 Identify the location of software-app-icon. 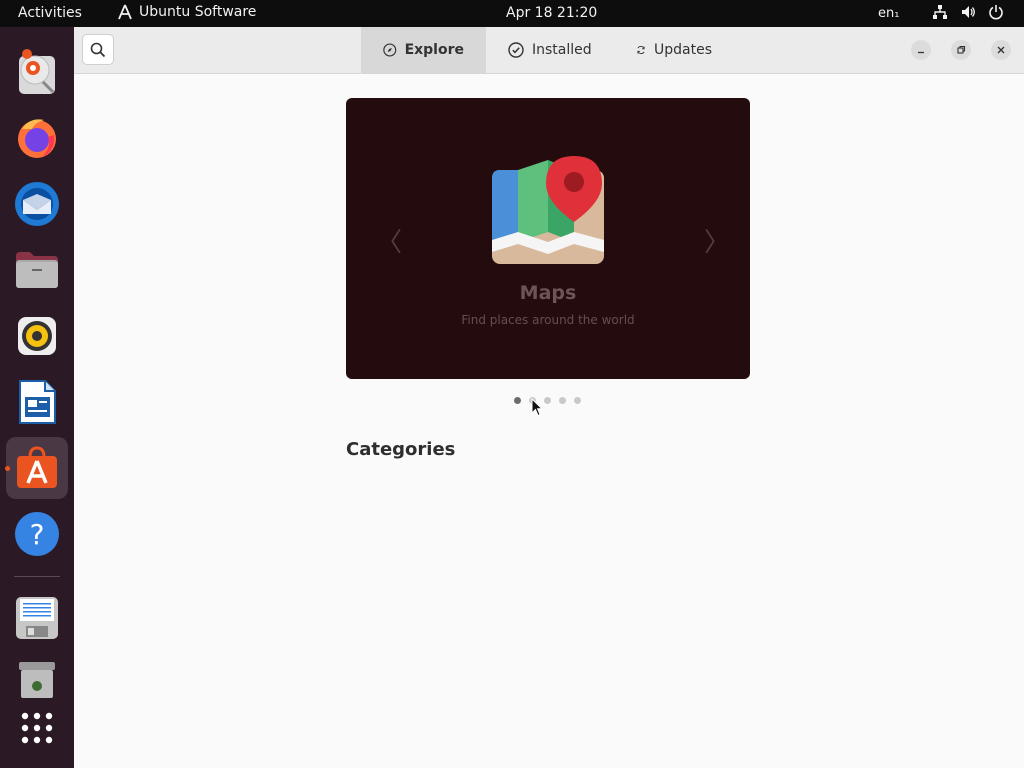
(125, 12).